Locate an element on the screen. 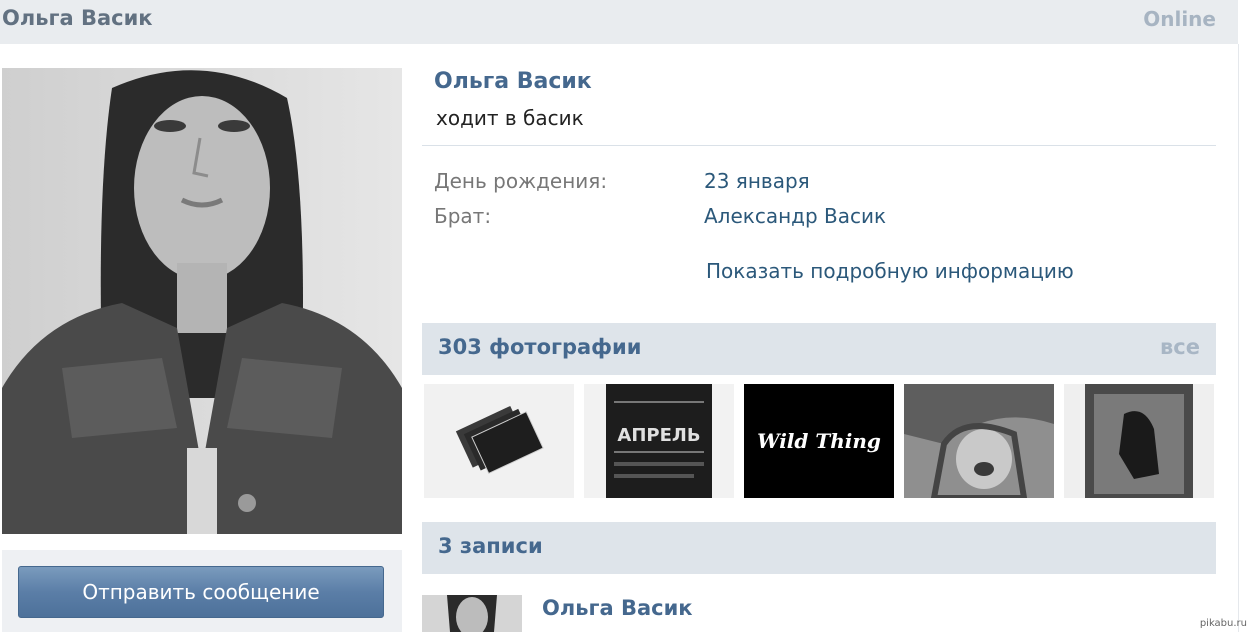 This screenshot has width=1253, height=632. send-message-area: Отправить сообщение is located at coordinates (202, 591).